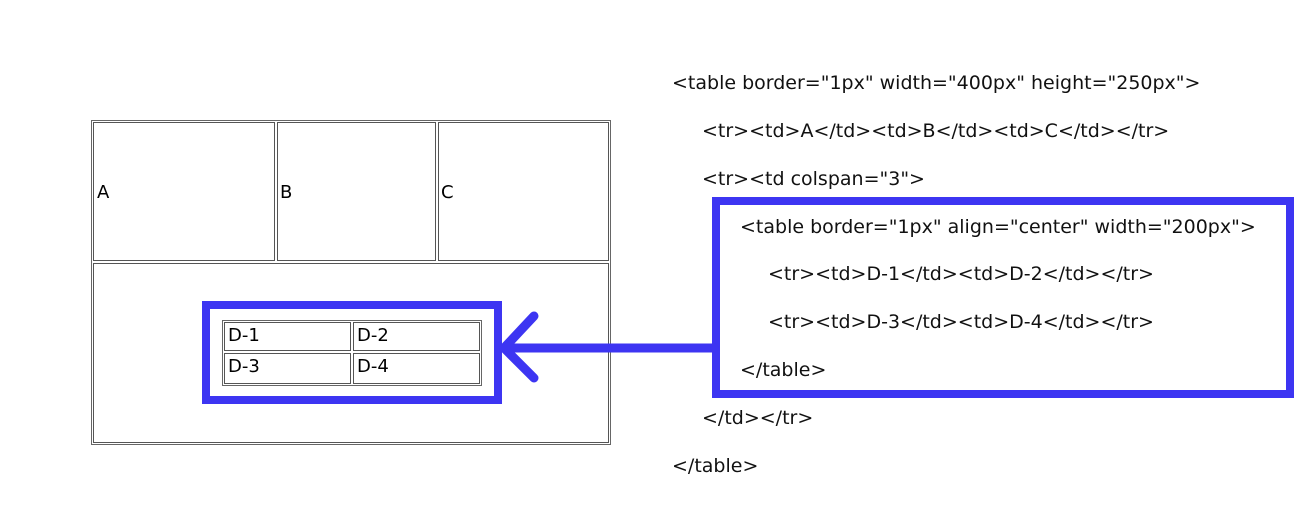 Image resolution: width=1300 pixels, height=528 pixels. What do you see at coordinates (783, 370) in the screenshot?
I see `code-line-7: </table>` at bounding box center [783, 370].